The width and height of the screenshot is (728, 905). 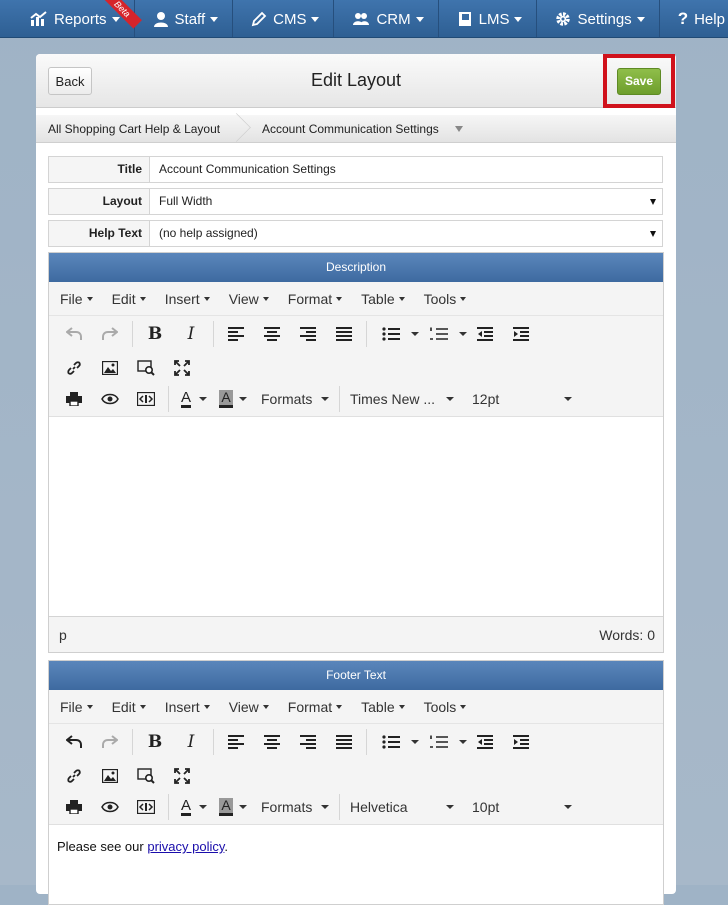 I want to click on editor-menubar: File Edit Insert View Format Table Tools, so click(x=356, y=299).